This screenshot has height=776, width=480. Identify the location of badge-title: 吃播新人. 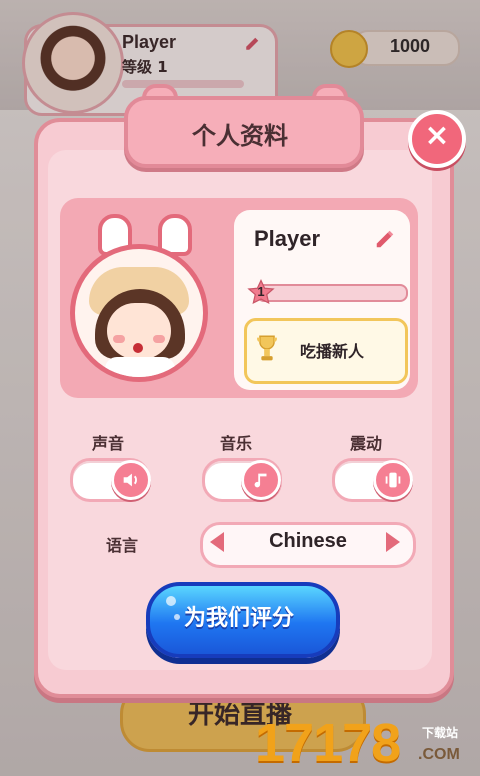
(332, 351).